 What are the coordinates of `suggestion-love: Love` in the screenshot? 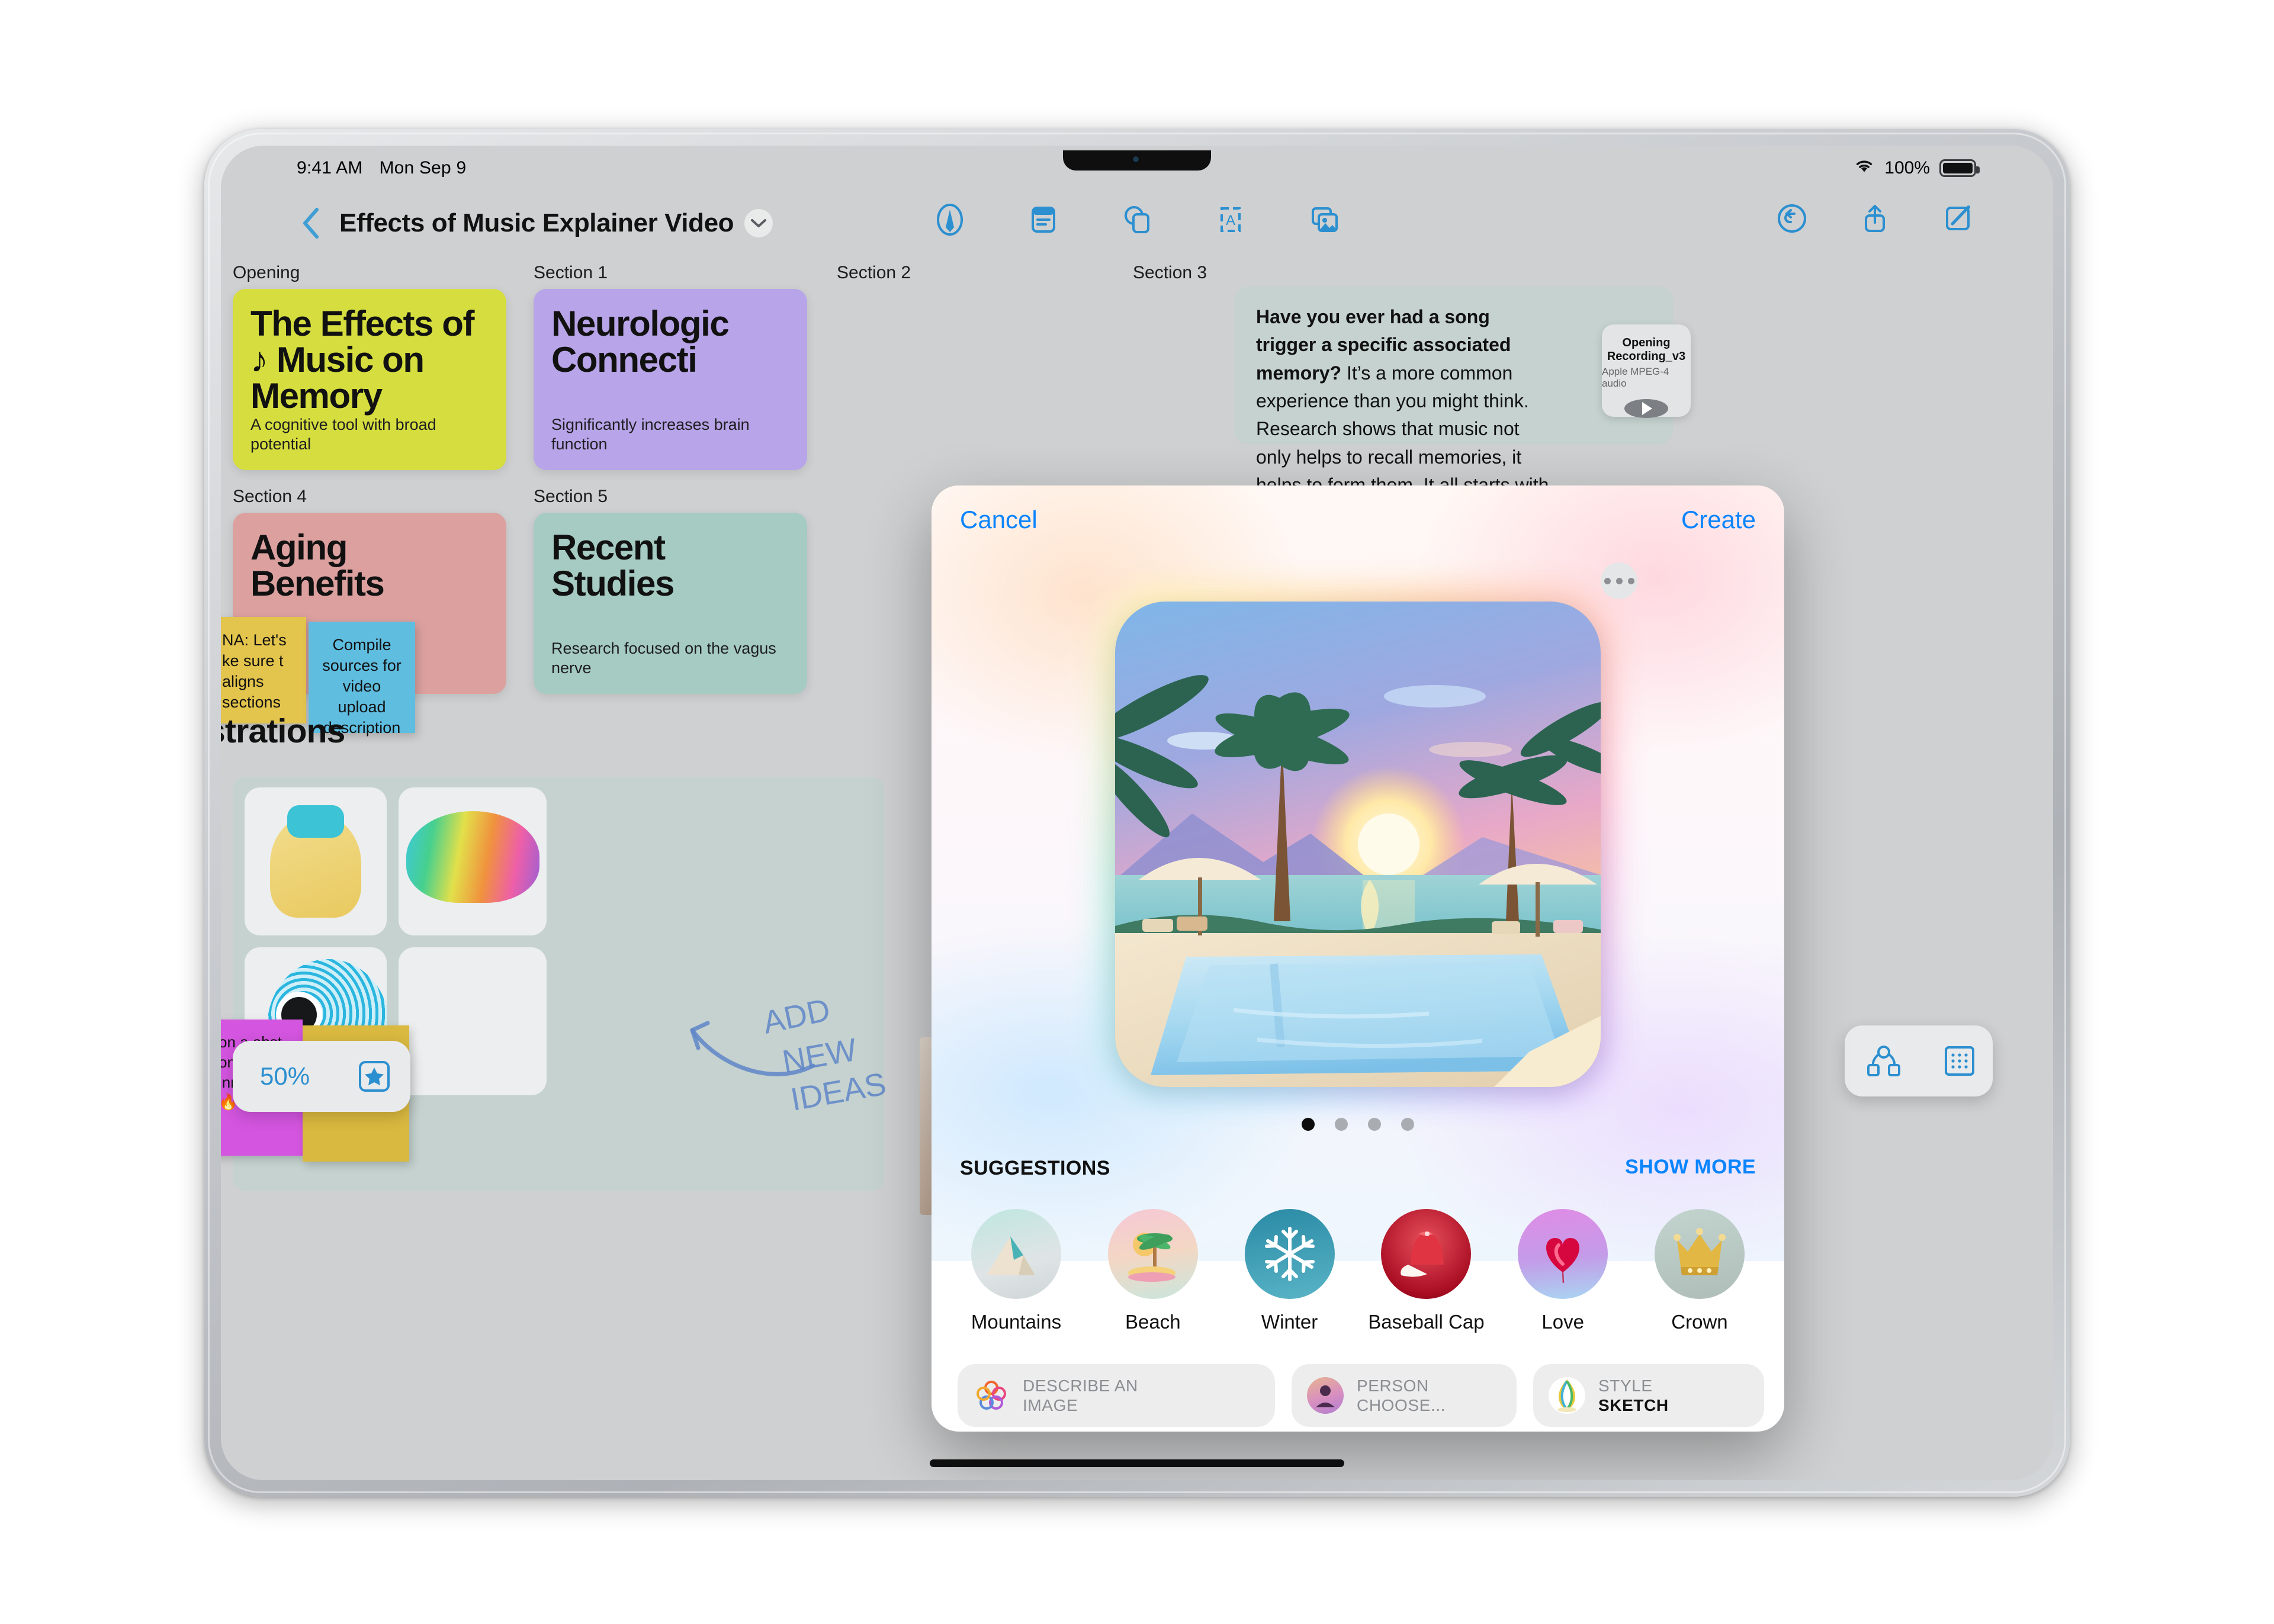 It's located at (1563, 1271).